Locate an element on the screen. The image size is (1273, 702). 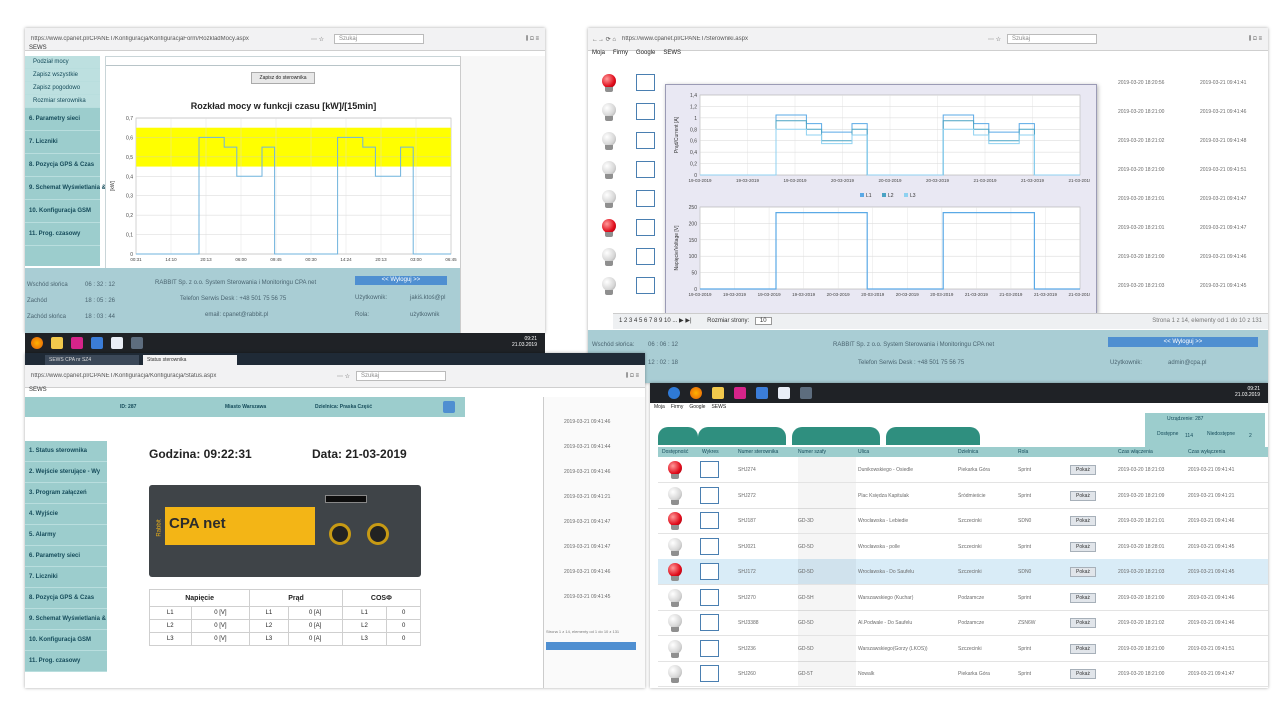
tab-sews: SEWS CPA nr SZ4 is located at coordinates (92, 360).